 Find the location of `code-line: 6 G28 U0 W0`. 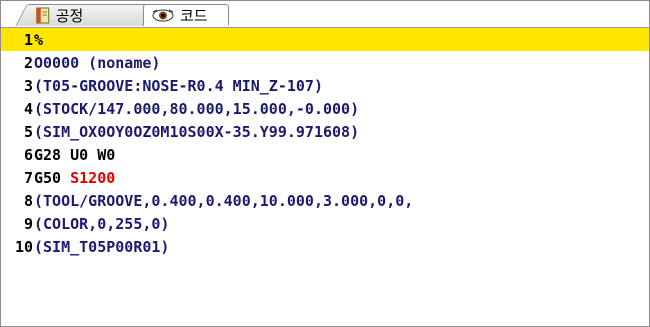

code-line: 6 G28 U0 W0 is located at coordinates (325, 154).